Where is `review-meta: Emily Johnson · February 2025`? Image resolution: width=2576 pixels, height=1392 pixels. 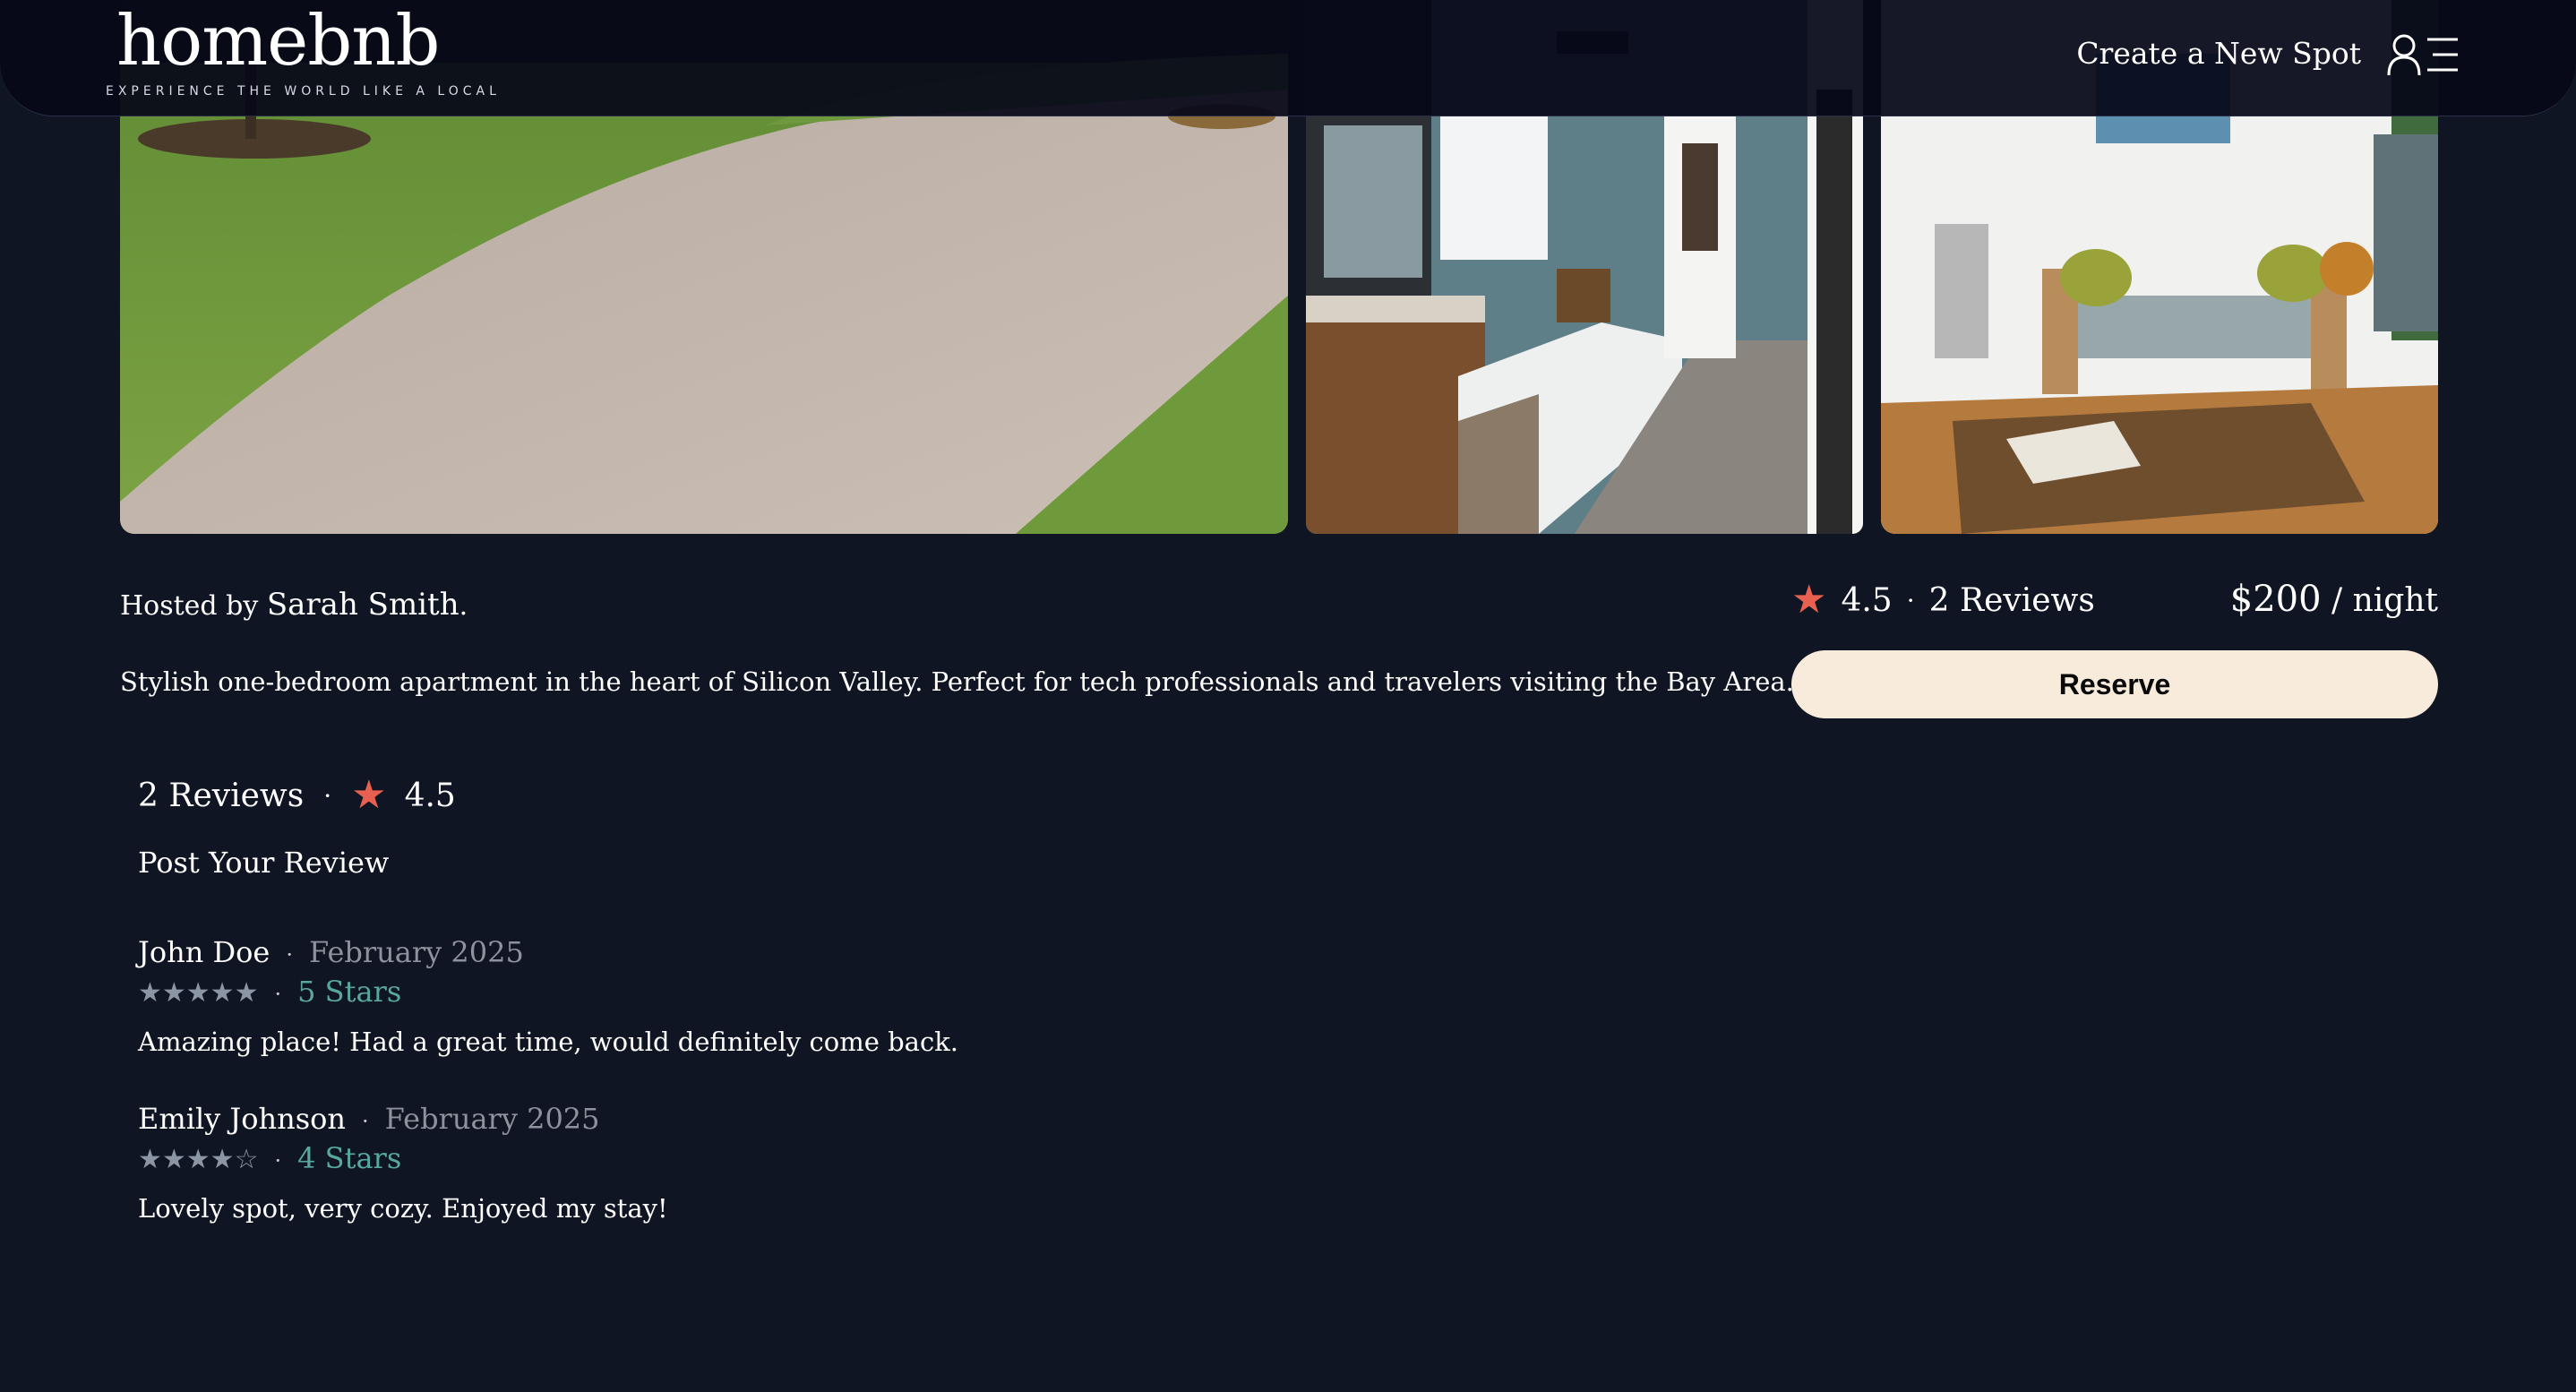 review-meta: Emily Johnson · February 2025 is located at coordinates (403, 1119).